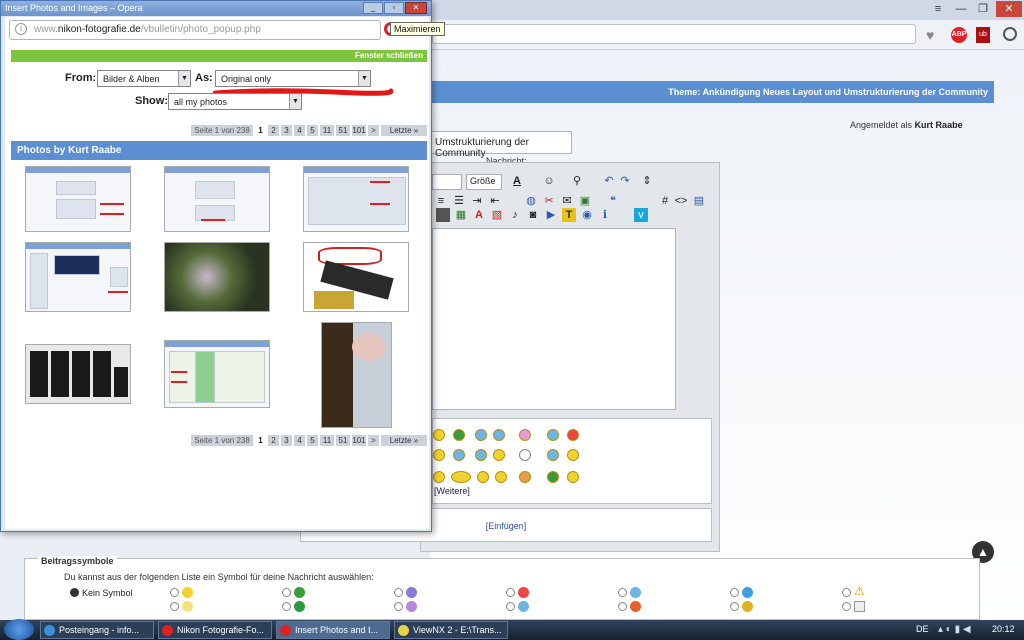 This screenshot has height=640, width=1024. Describe the element at coordinates (1009, 9) in the screenshot. I see `close-button: ✕` at that location.